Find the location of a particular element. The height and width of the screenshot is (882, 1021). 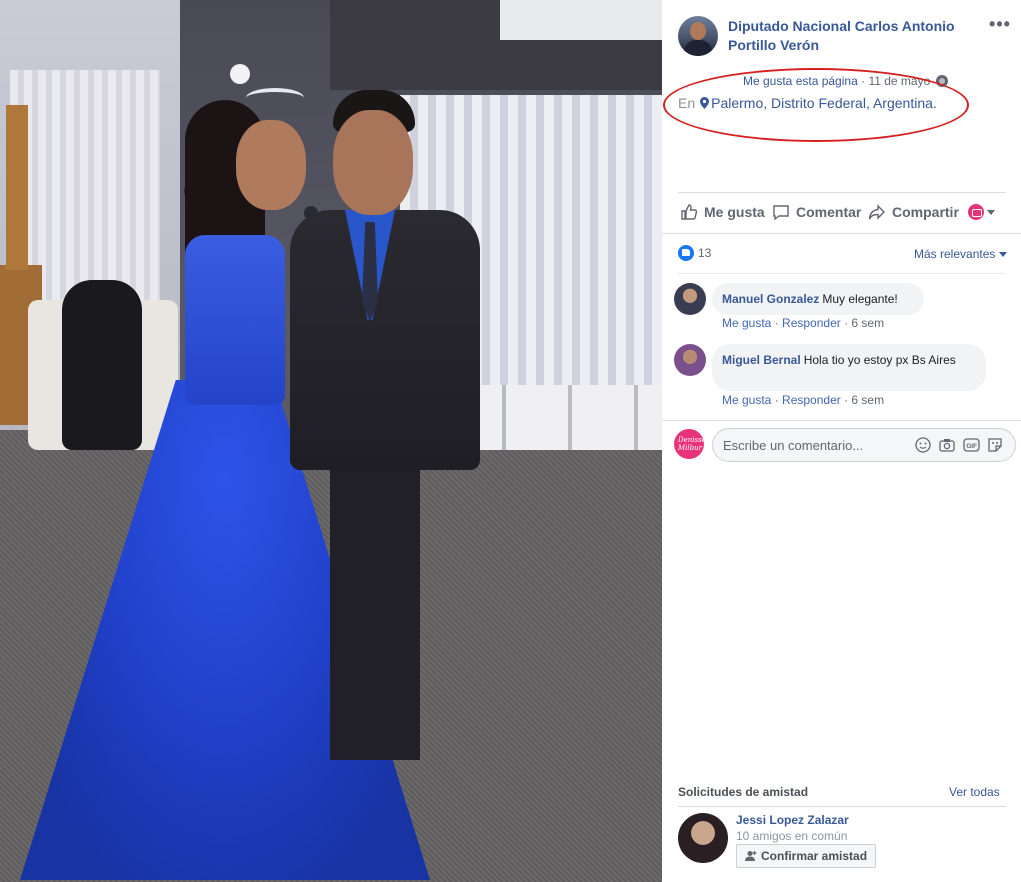

photo-child is located at coordinates (102, 365).